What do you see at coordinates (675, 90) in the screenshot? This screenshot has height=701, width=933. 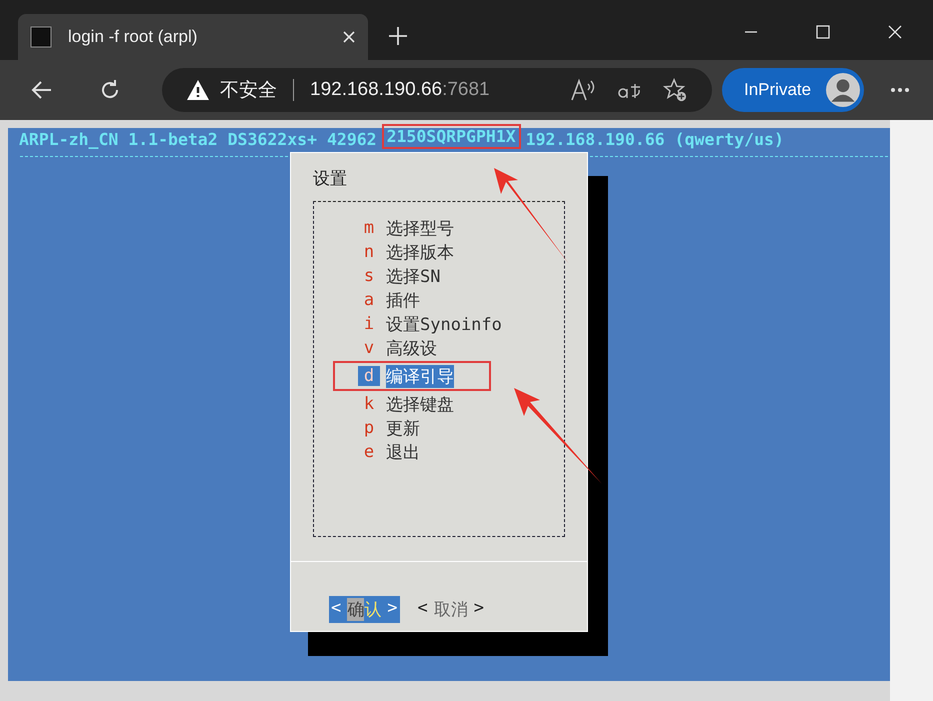 I see `favorite-add-icon` at bounding box center [675, 90].